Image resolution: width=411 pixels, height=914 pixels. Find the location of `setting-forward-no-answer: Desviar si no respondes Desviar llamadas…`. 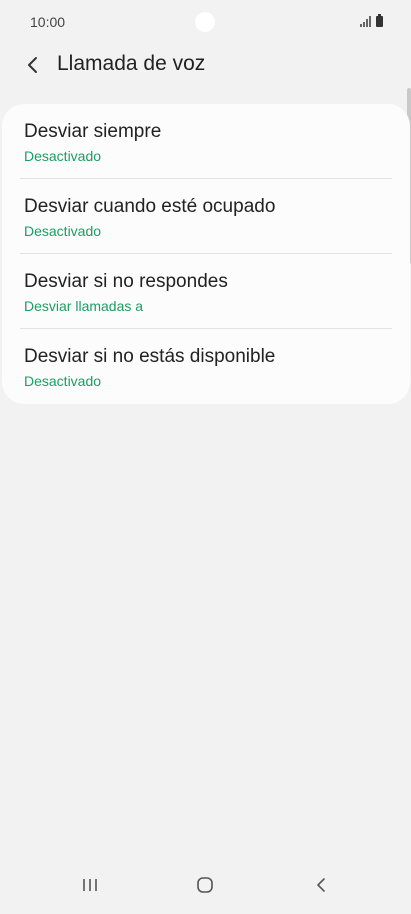

setting-forward-no-answer: Desviar si no respondes Desviar llamadas… is located at coordinates (206, 291).